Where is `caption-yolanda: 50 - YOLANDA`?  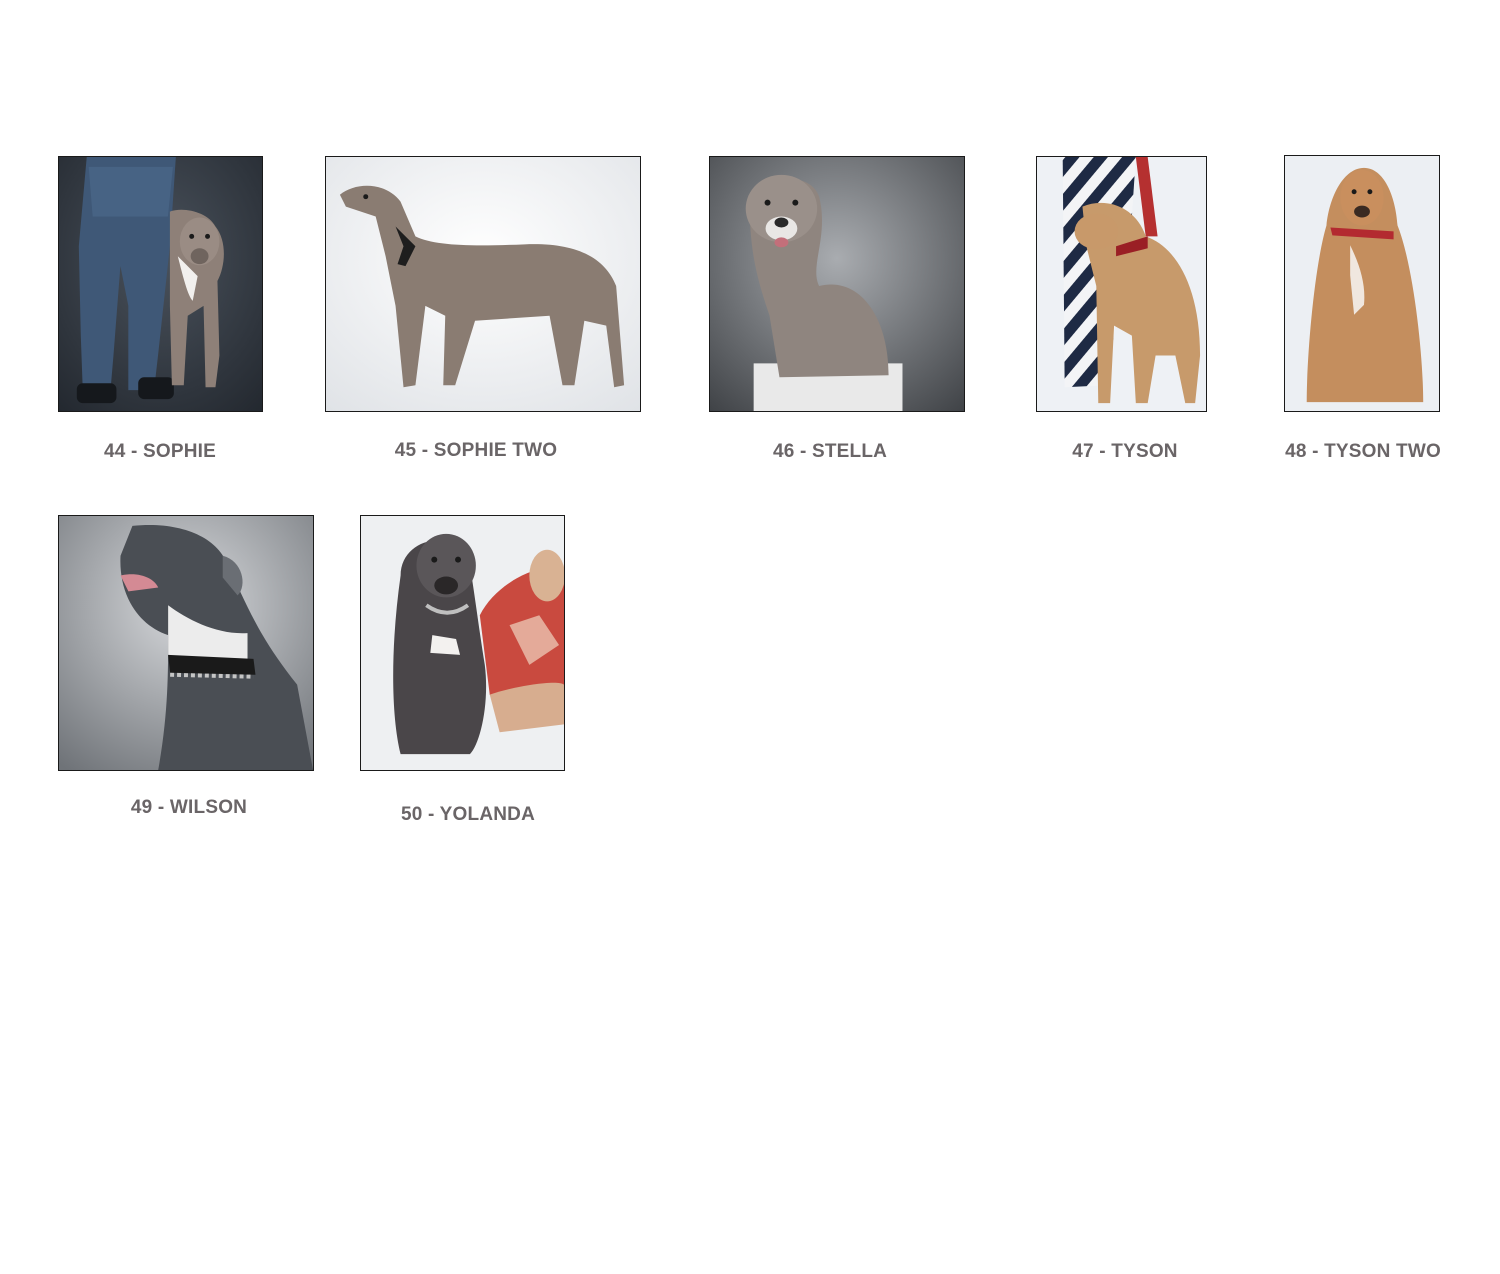 caption-yolanda: 50 - YOLANDA is located at coordinates (468, 815).